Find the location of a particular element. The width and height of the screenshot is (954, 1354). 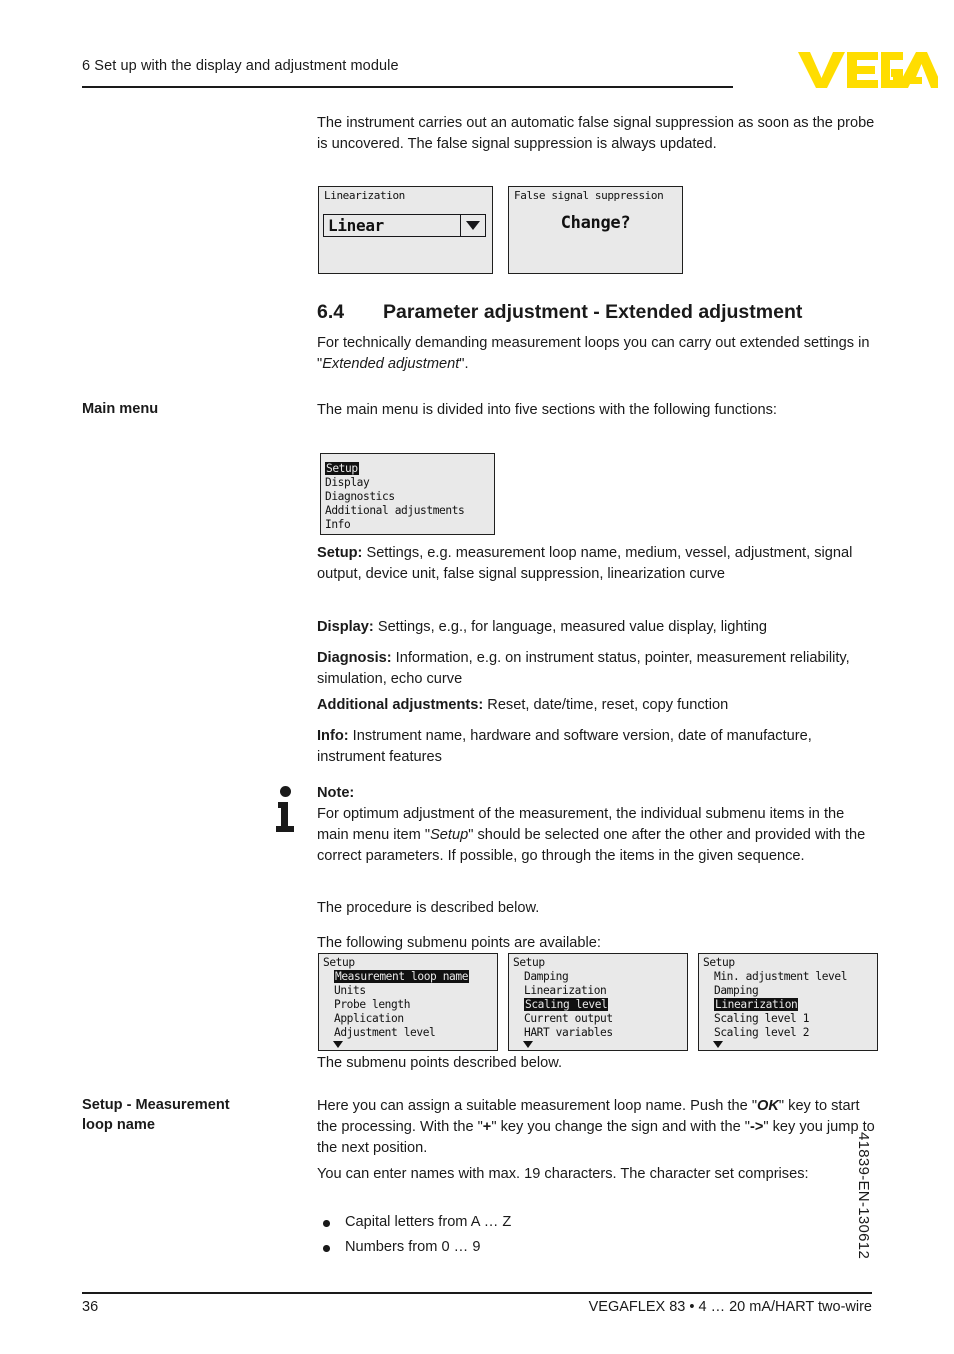

submenu-3-item-scaling-level-1: Scaling level 1 is located at coordinates (788, 1019).